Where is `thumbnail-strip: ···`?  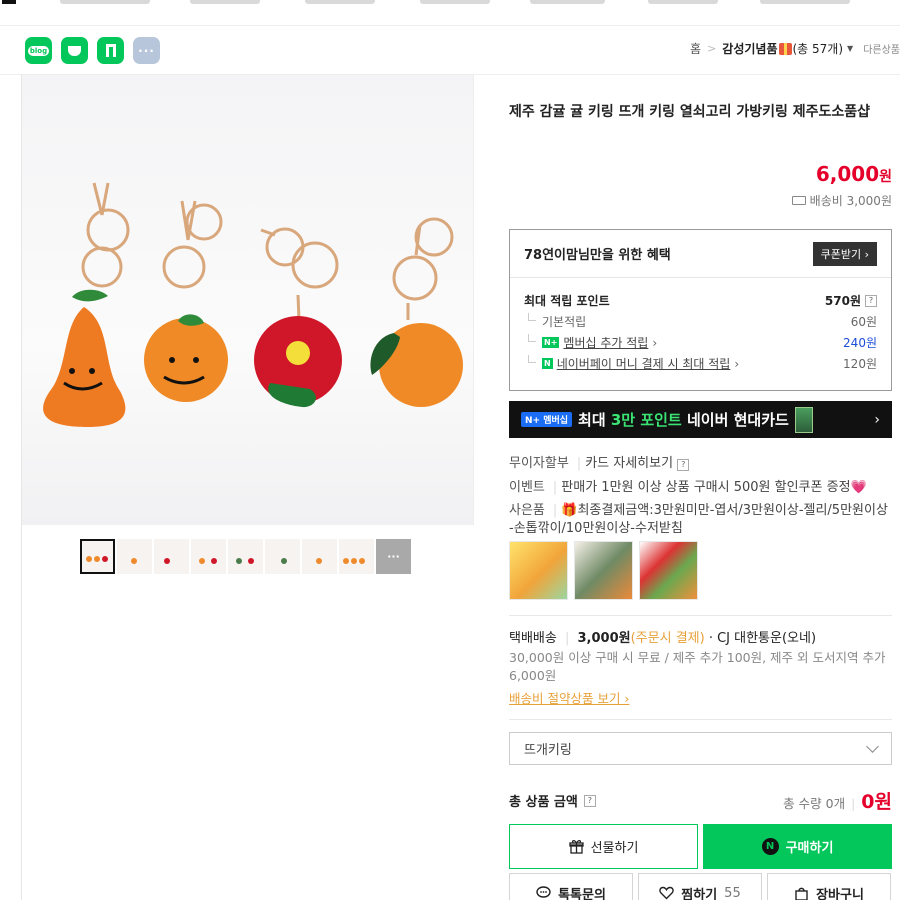
thumbnail-strip: ··· is located at coordinates (245, 556).